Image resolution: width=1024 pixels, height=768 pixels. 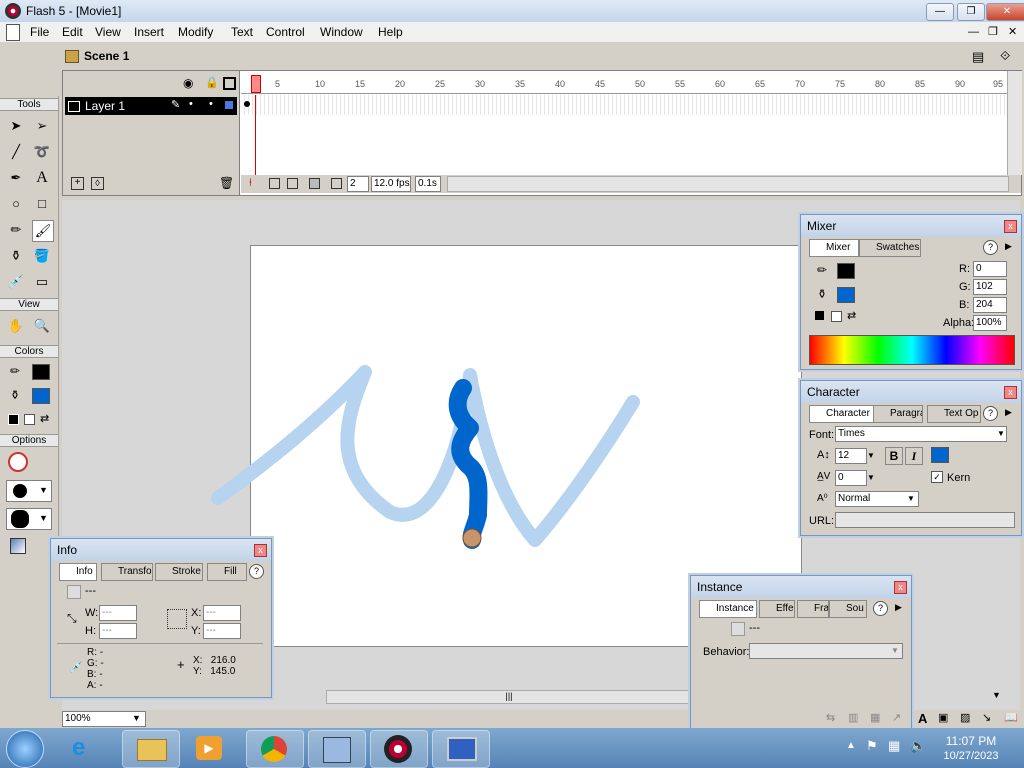 What do you see at coordinates (965, 287) in the screenshot?
I see `g-label: G:` at bounding box center [965, 287].